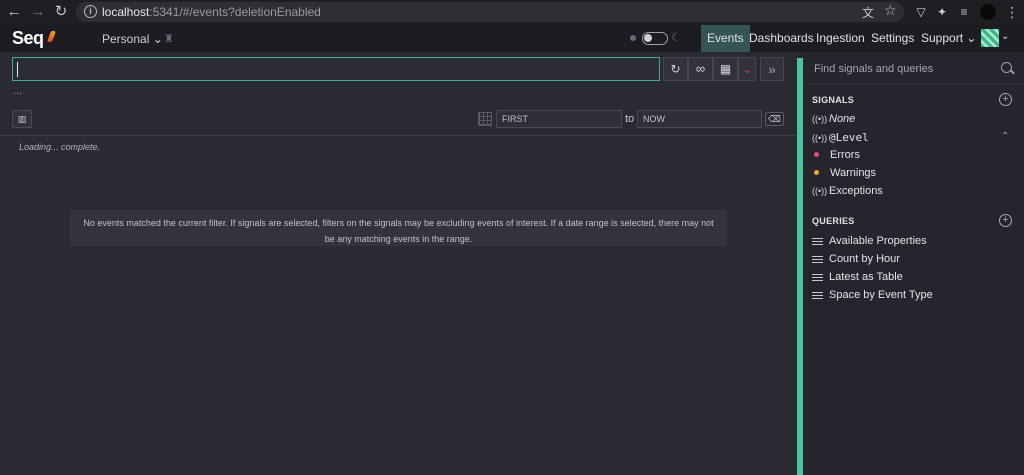 The height and width of the screenshot is (475, 1024). Describe the element at coordinates (17, 69) in the screenshot. I see `text-cursor` at that location.